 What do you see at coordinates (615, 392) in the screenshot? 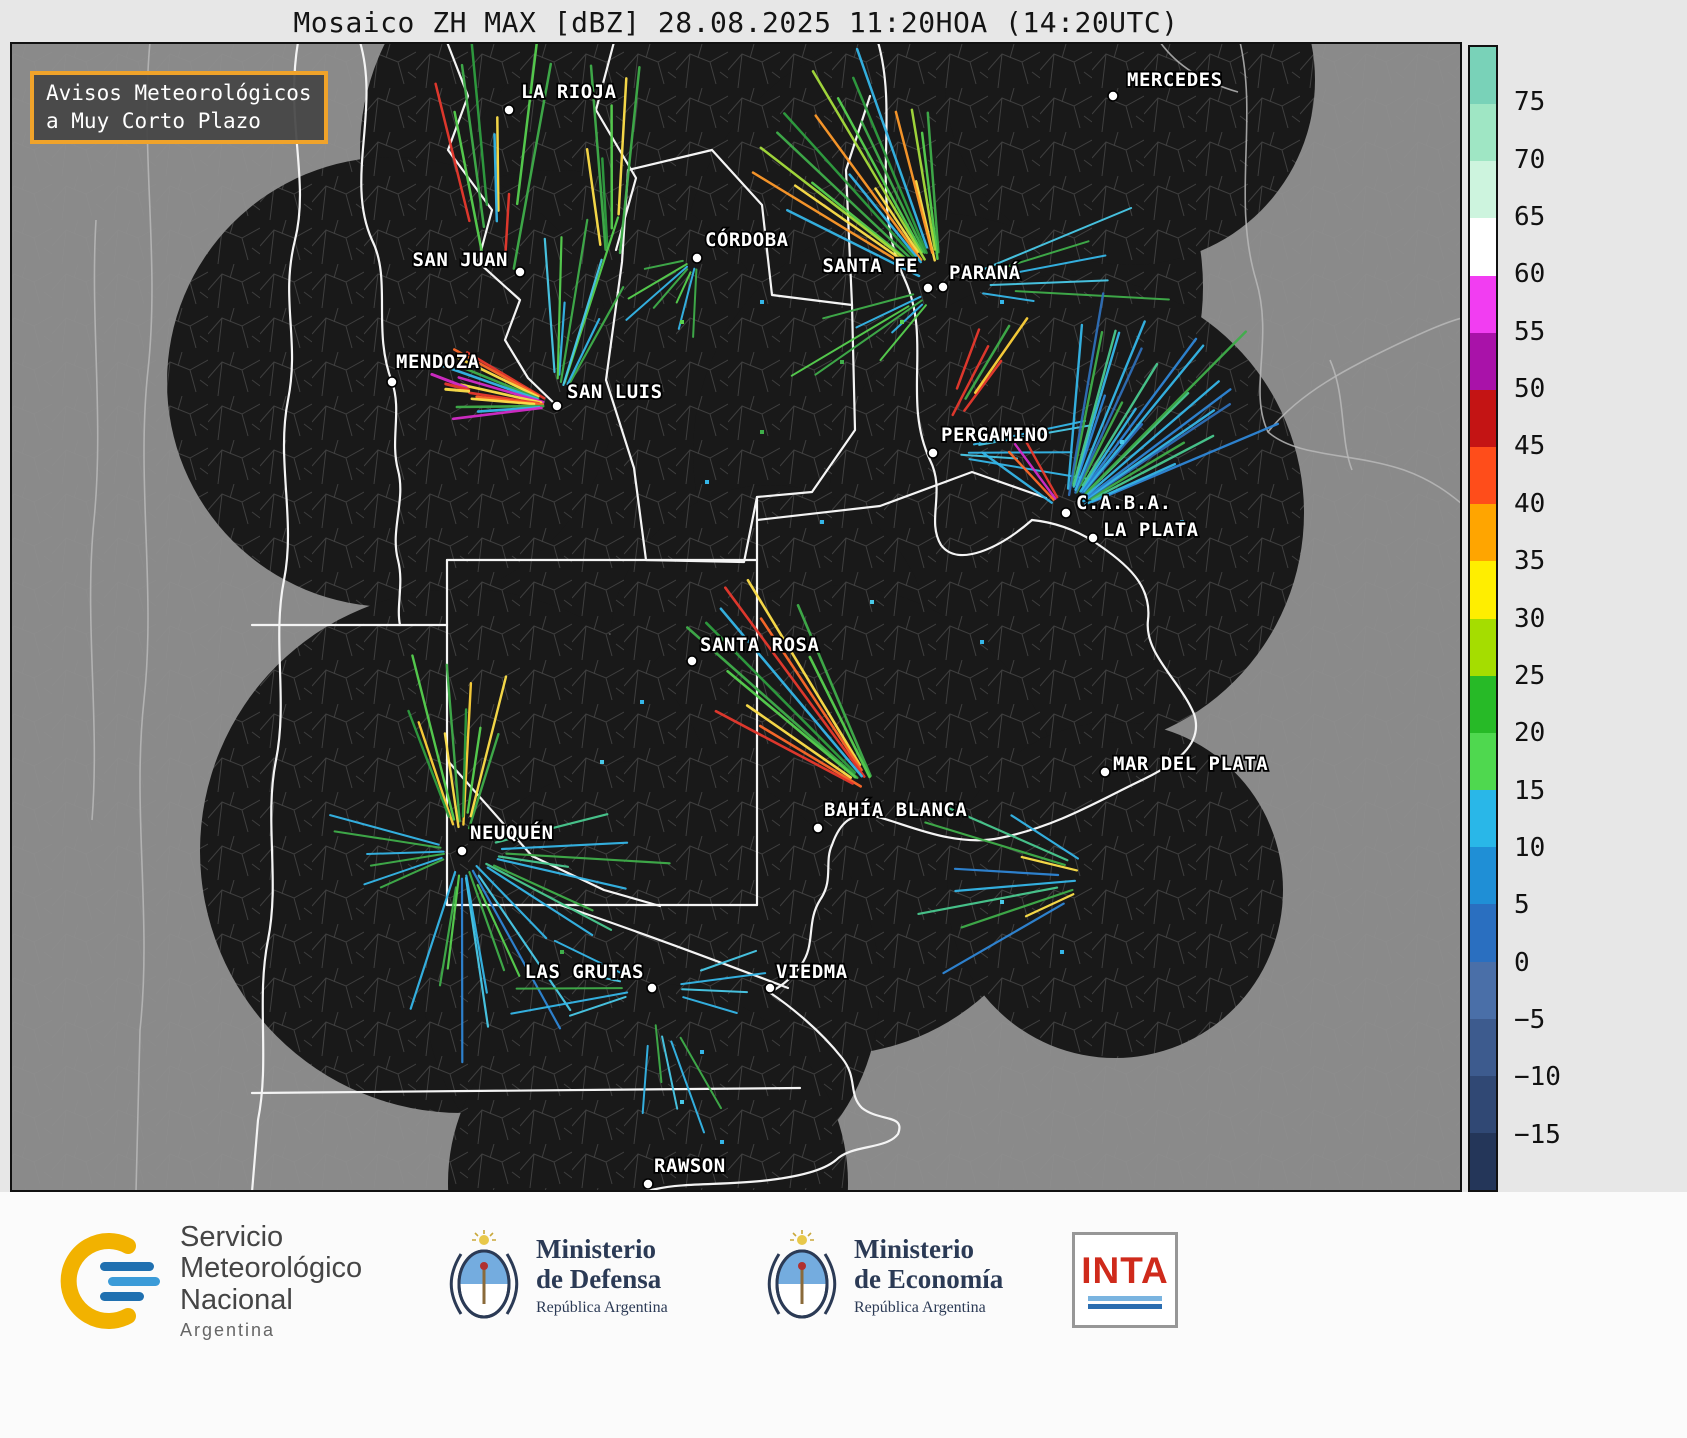
I see `city-label: SAN LUIS` at bounding box center [615, 392].